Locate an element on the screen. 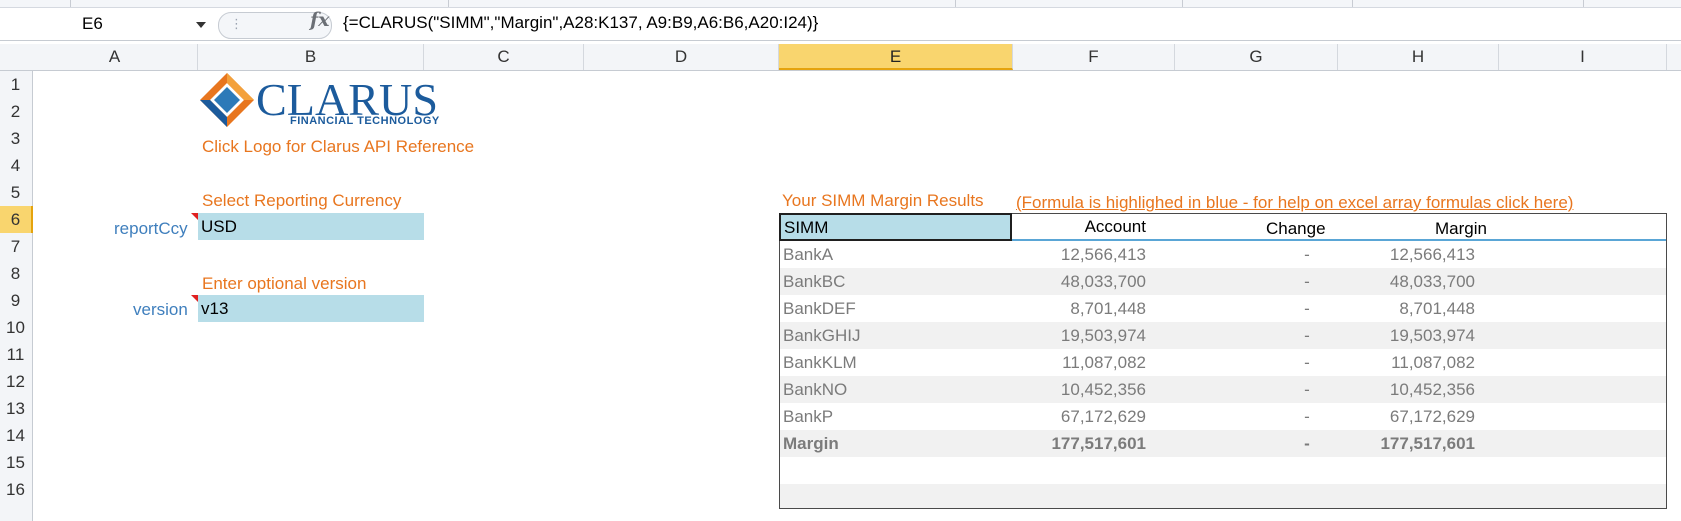 This screenshot has height=521, width=1681. table-row: BankGHIJ 19,503,974 - 19,503,974 is located at coordinates (1223, 335).